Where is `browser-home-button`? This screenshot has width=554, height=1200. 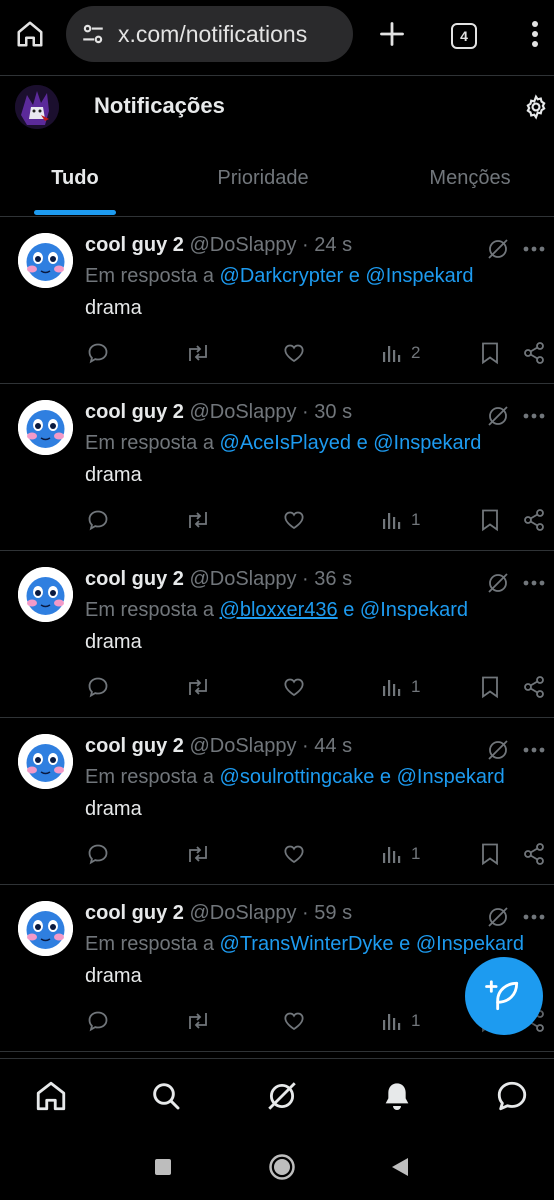
browser-home-button is located at coordinates (30, 34).